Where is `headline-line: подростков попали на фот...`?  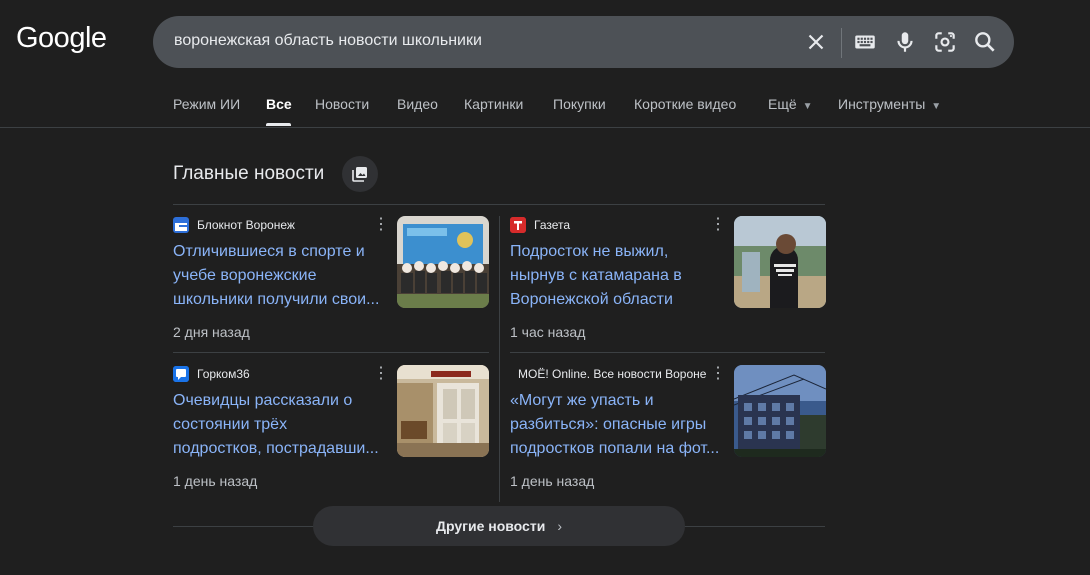
headline-line: подростков попали на фот... is located at coordinates (615, 448).